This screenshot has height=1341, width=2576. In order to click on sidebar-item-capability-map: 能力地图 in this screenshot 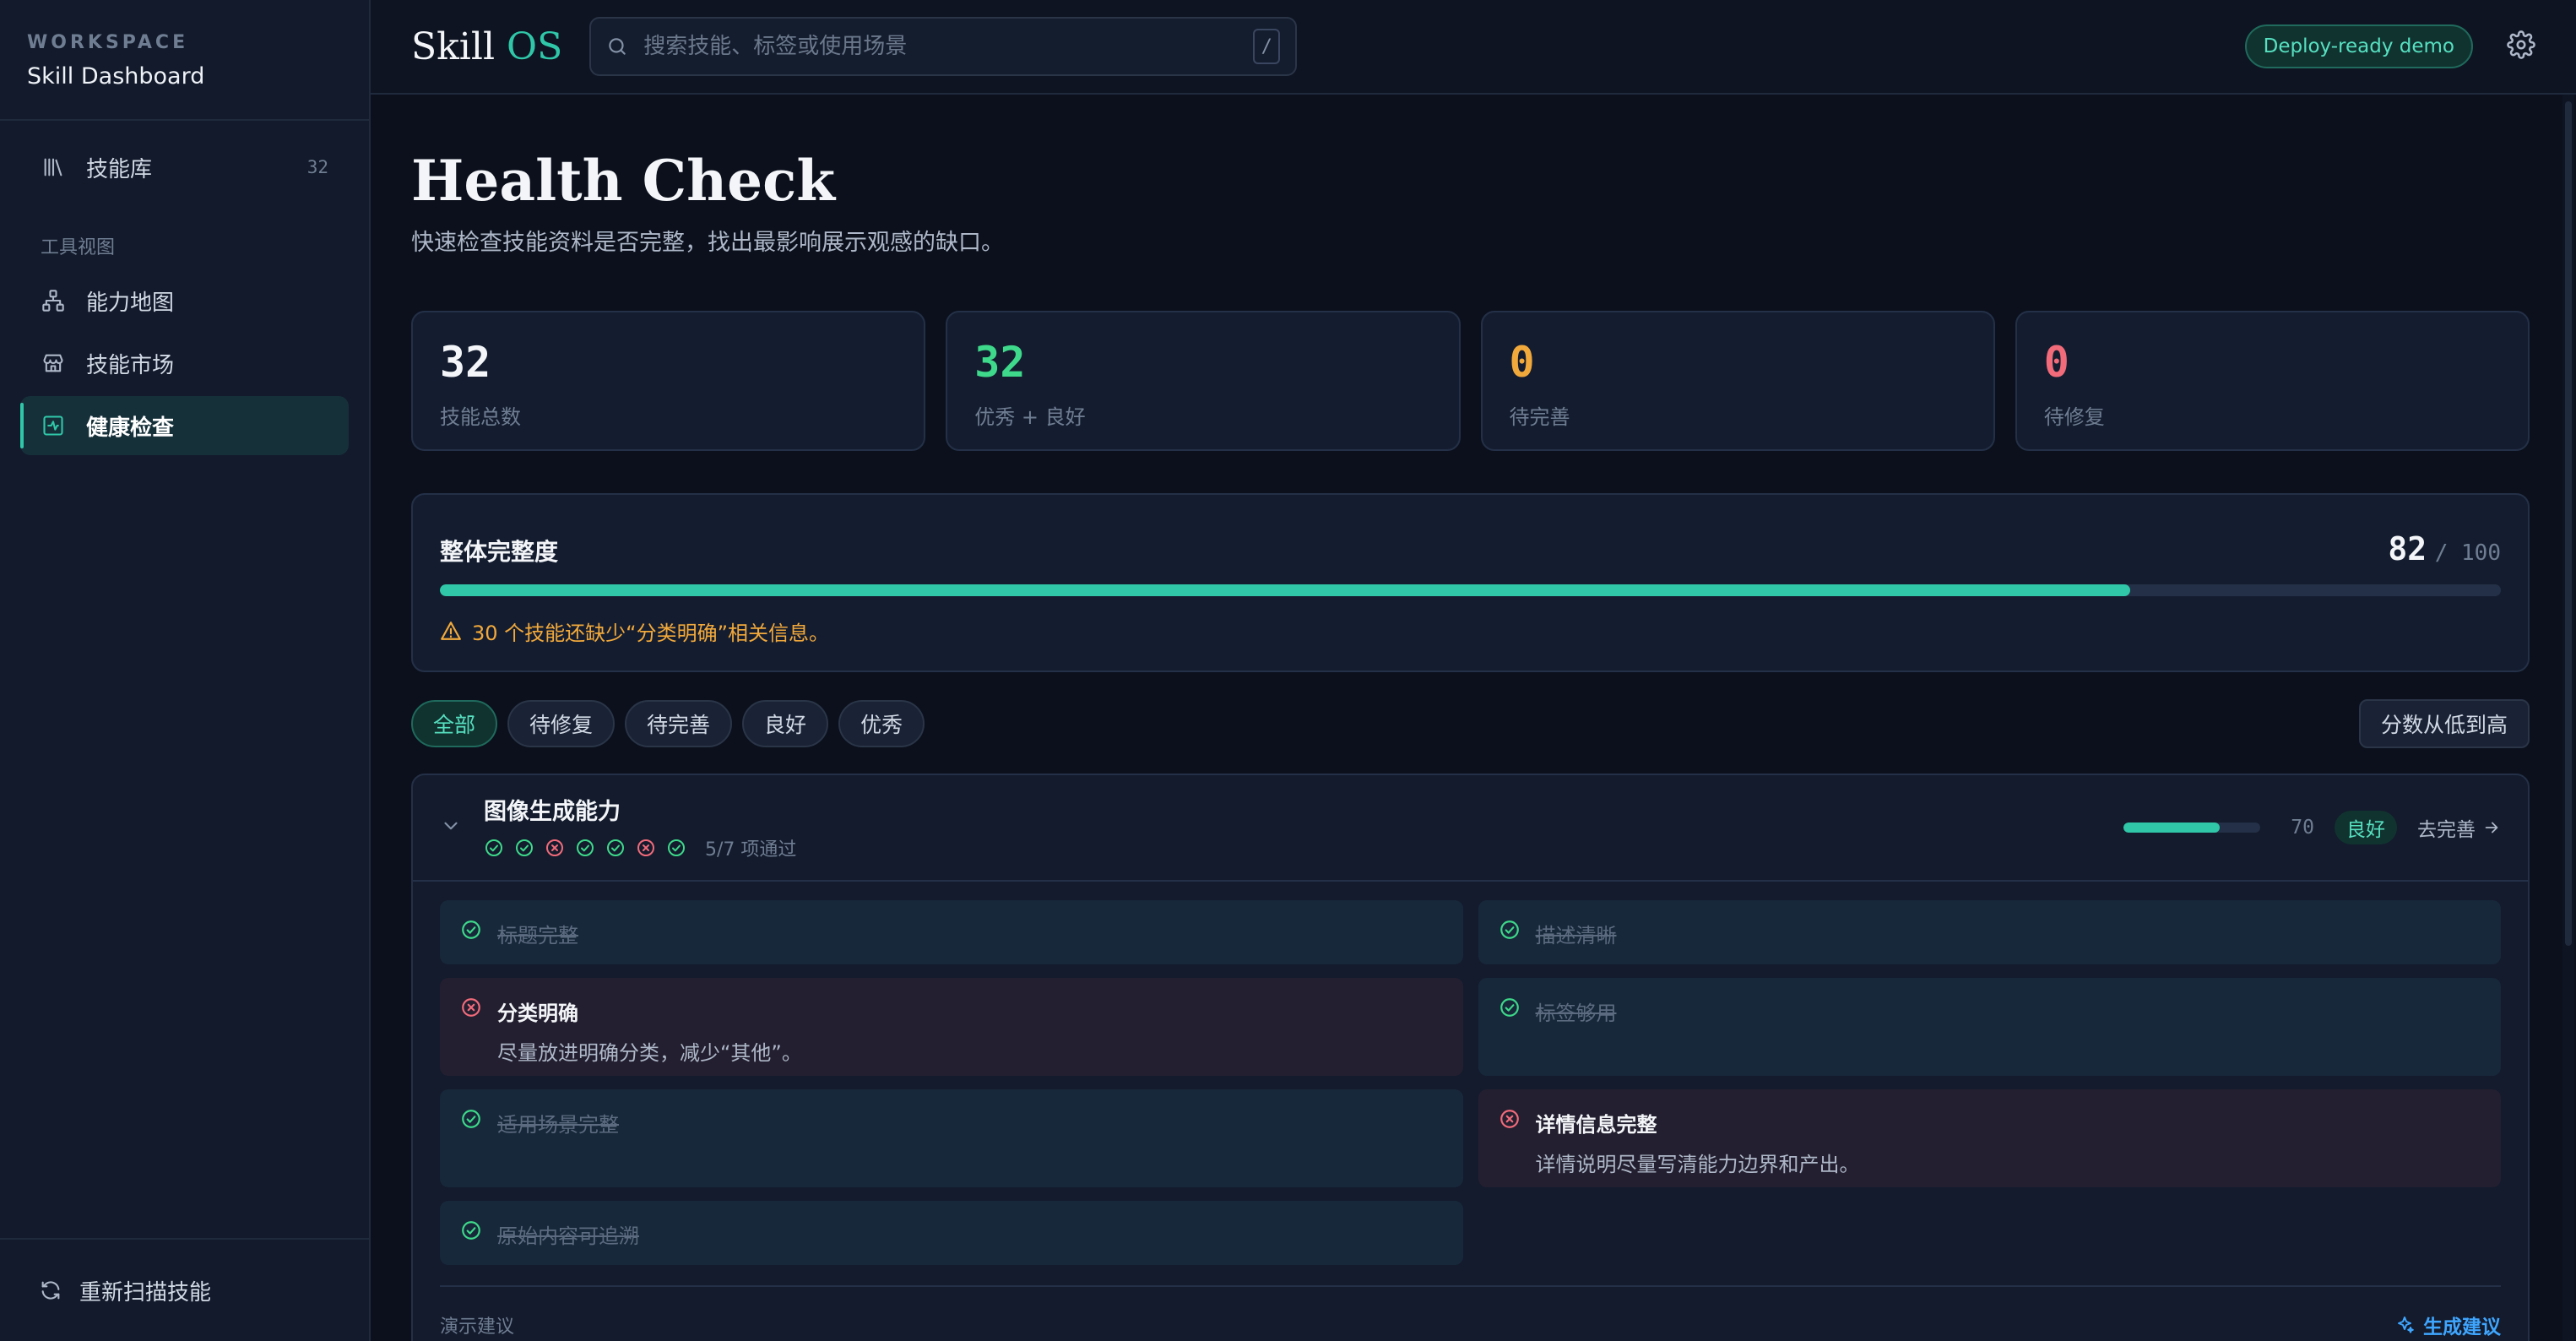, I will do `click(184, 300)`.